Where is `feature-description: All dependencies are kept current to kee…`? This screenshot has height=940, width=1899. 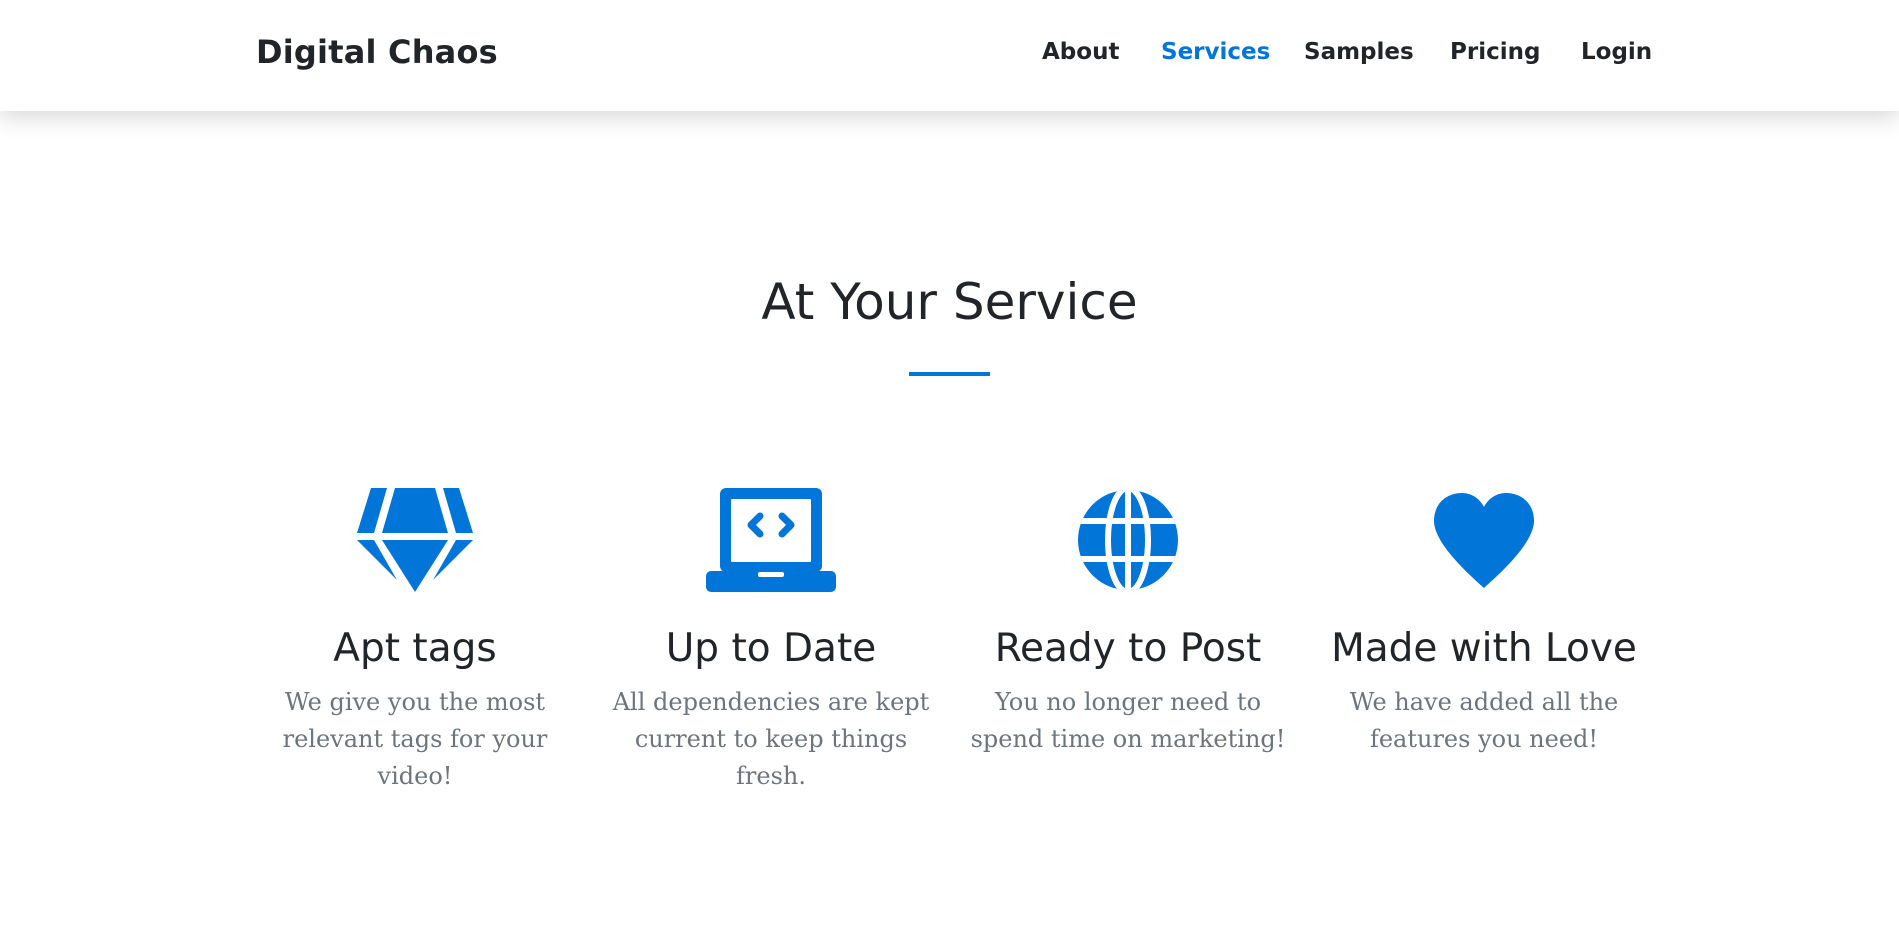
feature-description: All dependencies are kept current to kee… is located at coordinates (771, 739).